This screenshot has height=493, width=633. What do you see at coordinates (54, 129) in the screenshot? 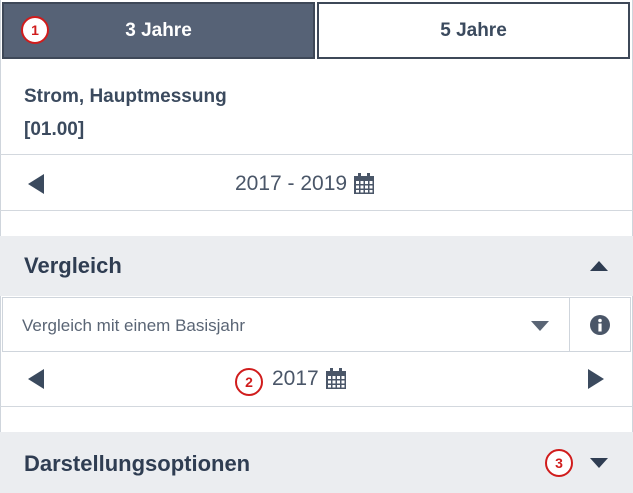
I see `meter-code: [01.00]` at bounding box center [54, 129].